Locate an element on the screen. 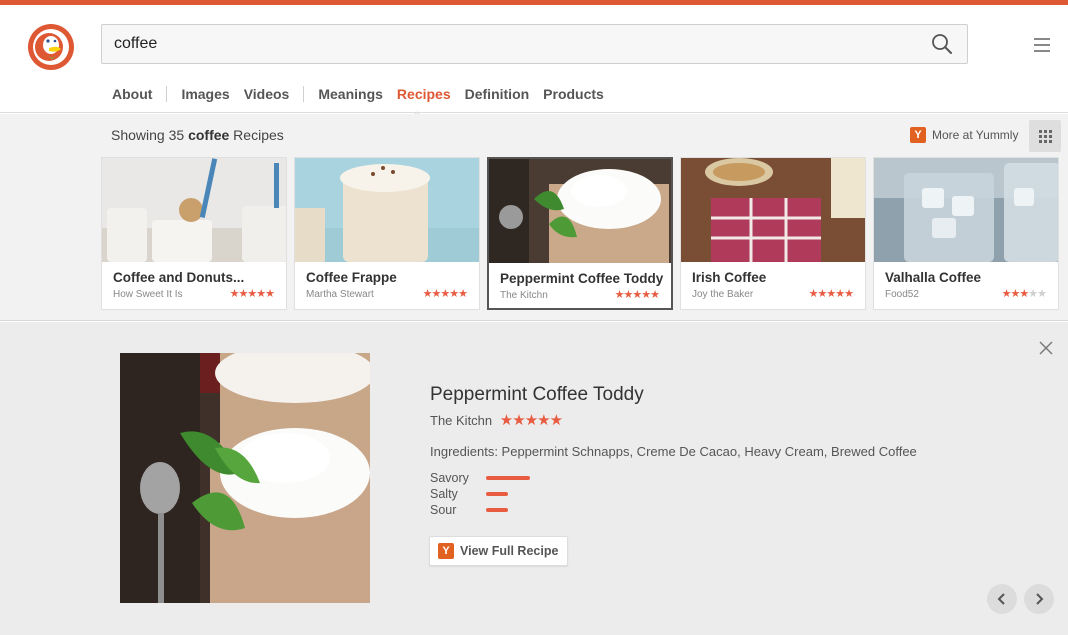 This screenshot has height=635, width=1068. tab-videos: Videos is located at coordinates (267, 94).